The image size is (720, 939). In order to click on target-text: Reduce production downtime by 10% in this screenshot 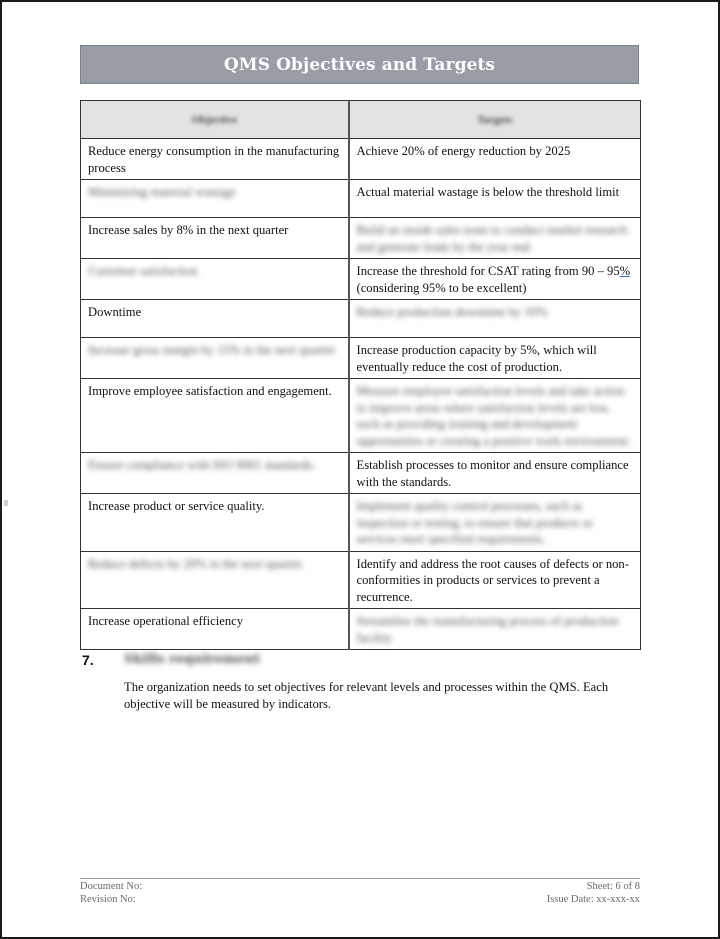, I will do `click(452, 312)`.